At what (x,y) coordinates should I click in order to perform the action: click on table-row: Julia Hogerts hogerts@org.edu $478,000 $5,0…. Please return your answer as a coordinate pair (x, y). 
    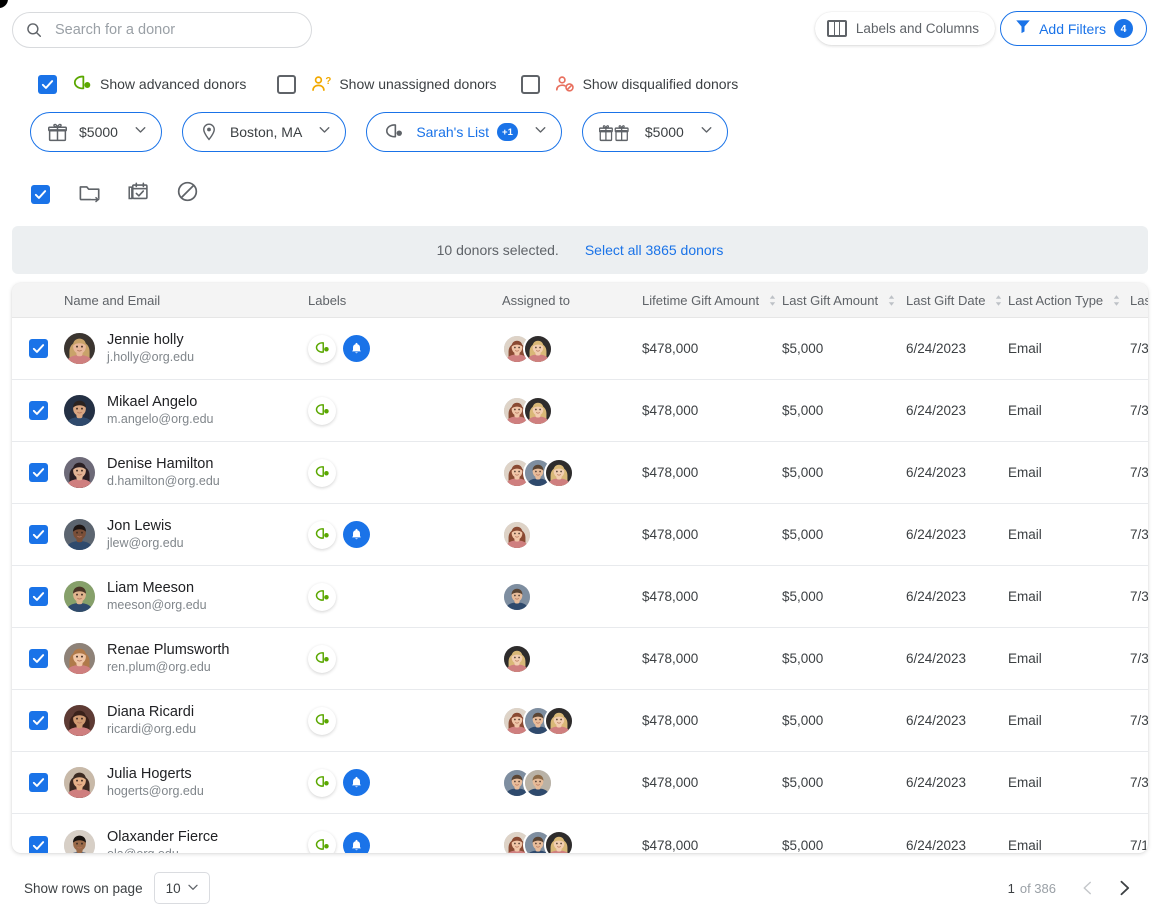
    Looking at the image, I should click on (580, 783).